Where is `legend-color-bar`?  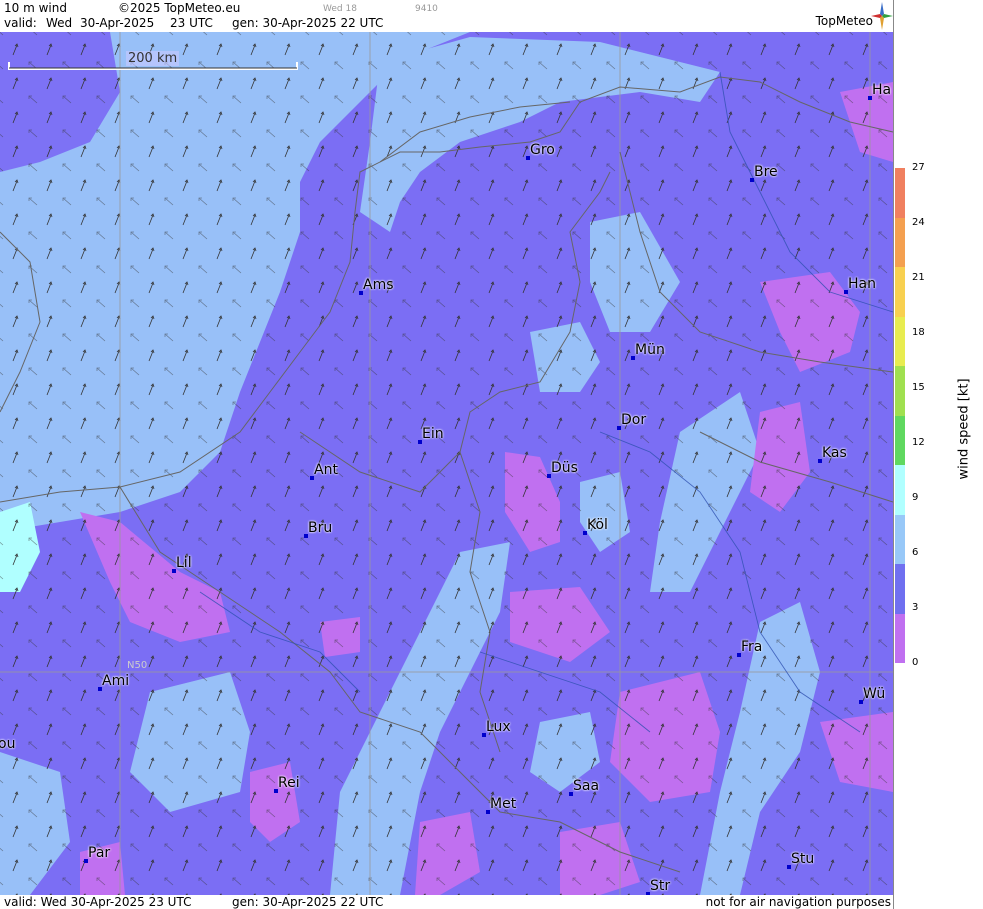 legend-color-bar is located at coordinates (900, 415).